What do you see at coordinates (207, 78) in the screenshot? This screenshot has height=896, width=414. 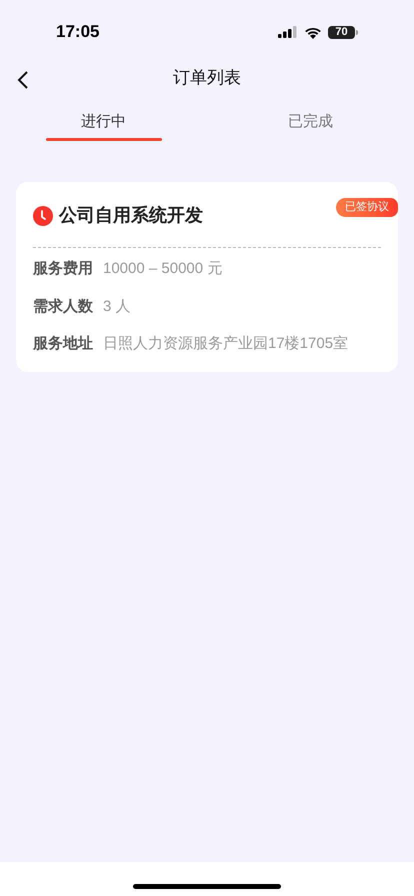 I see `page-title: 订单列表` at bounding box center [207, 78].